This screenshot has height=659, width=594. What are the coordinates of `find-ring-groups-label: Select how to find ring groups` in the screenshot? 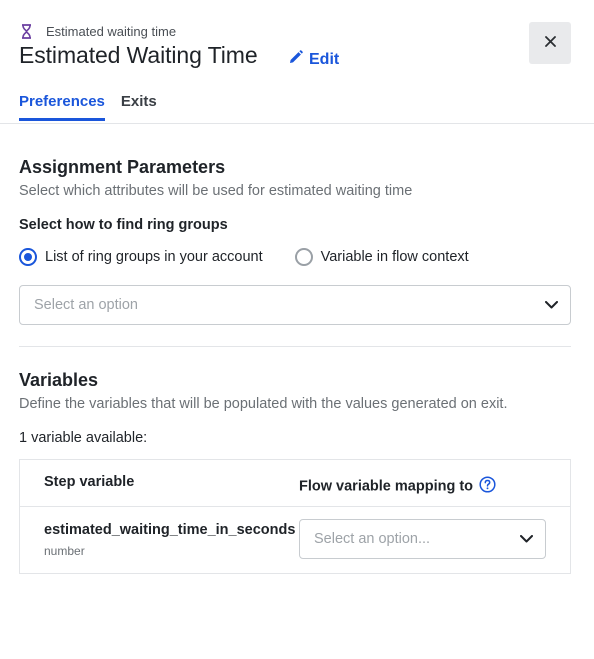 It's located at (123, 225).